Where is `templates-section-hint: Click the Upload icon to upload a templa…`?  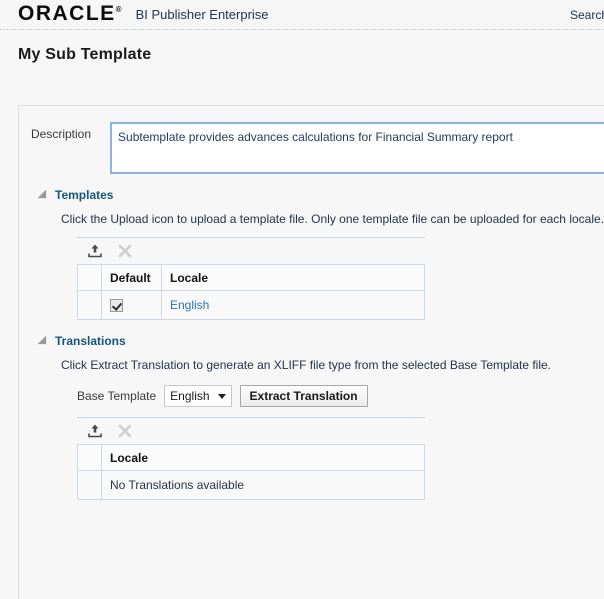
templates-section-hint: Click the Upload icon to upload a templa… is located at coordinates (332, 219).